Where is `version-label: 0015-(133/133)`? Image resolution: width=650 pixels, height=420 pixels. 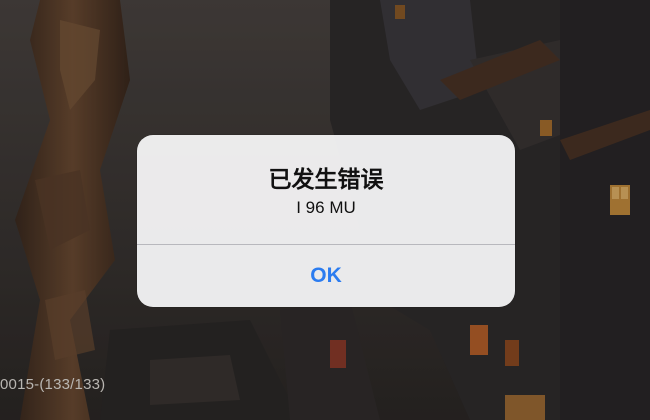
version-label: 0015-(133/133) is located at coordinates (53, 384).